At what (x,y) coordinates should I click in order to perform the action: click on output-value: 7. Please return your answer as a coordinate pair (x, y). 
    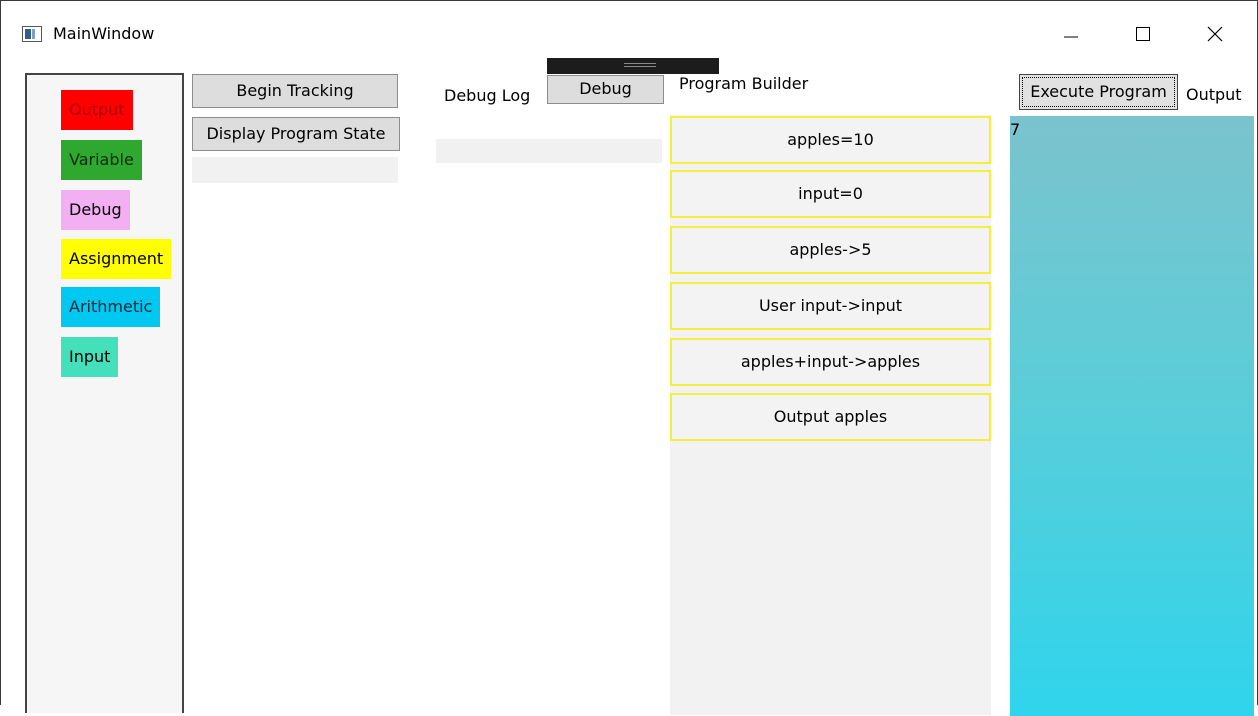
    Looking at the image, I should click on (1015, 129).